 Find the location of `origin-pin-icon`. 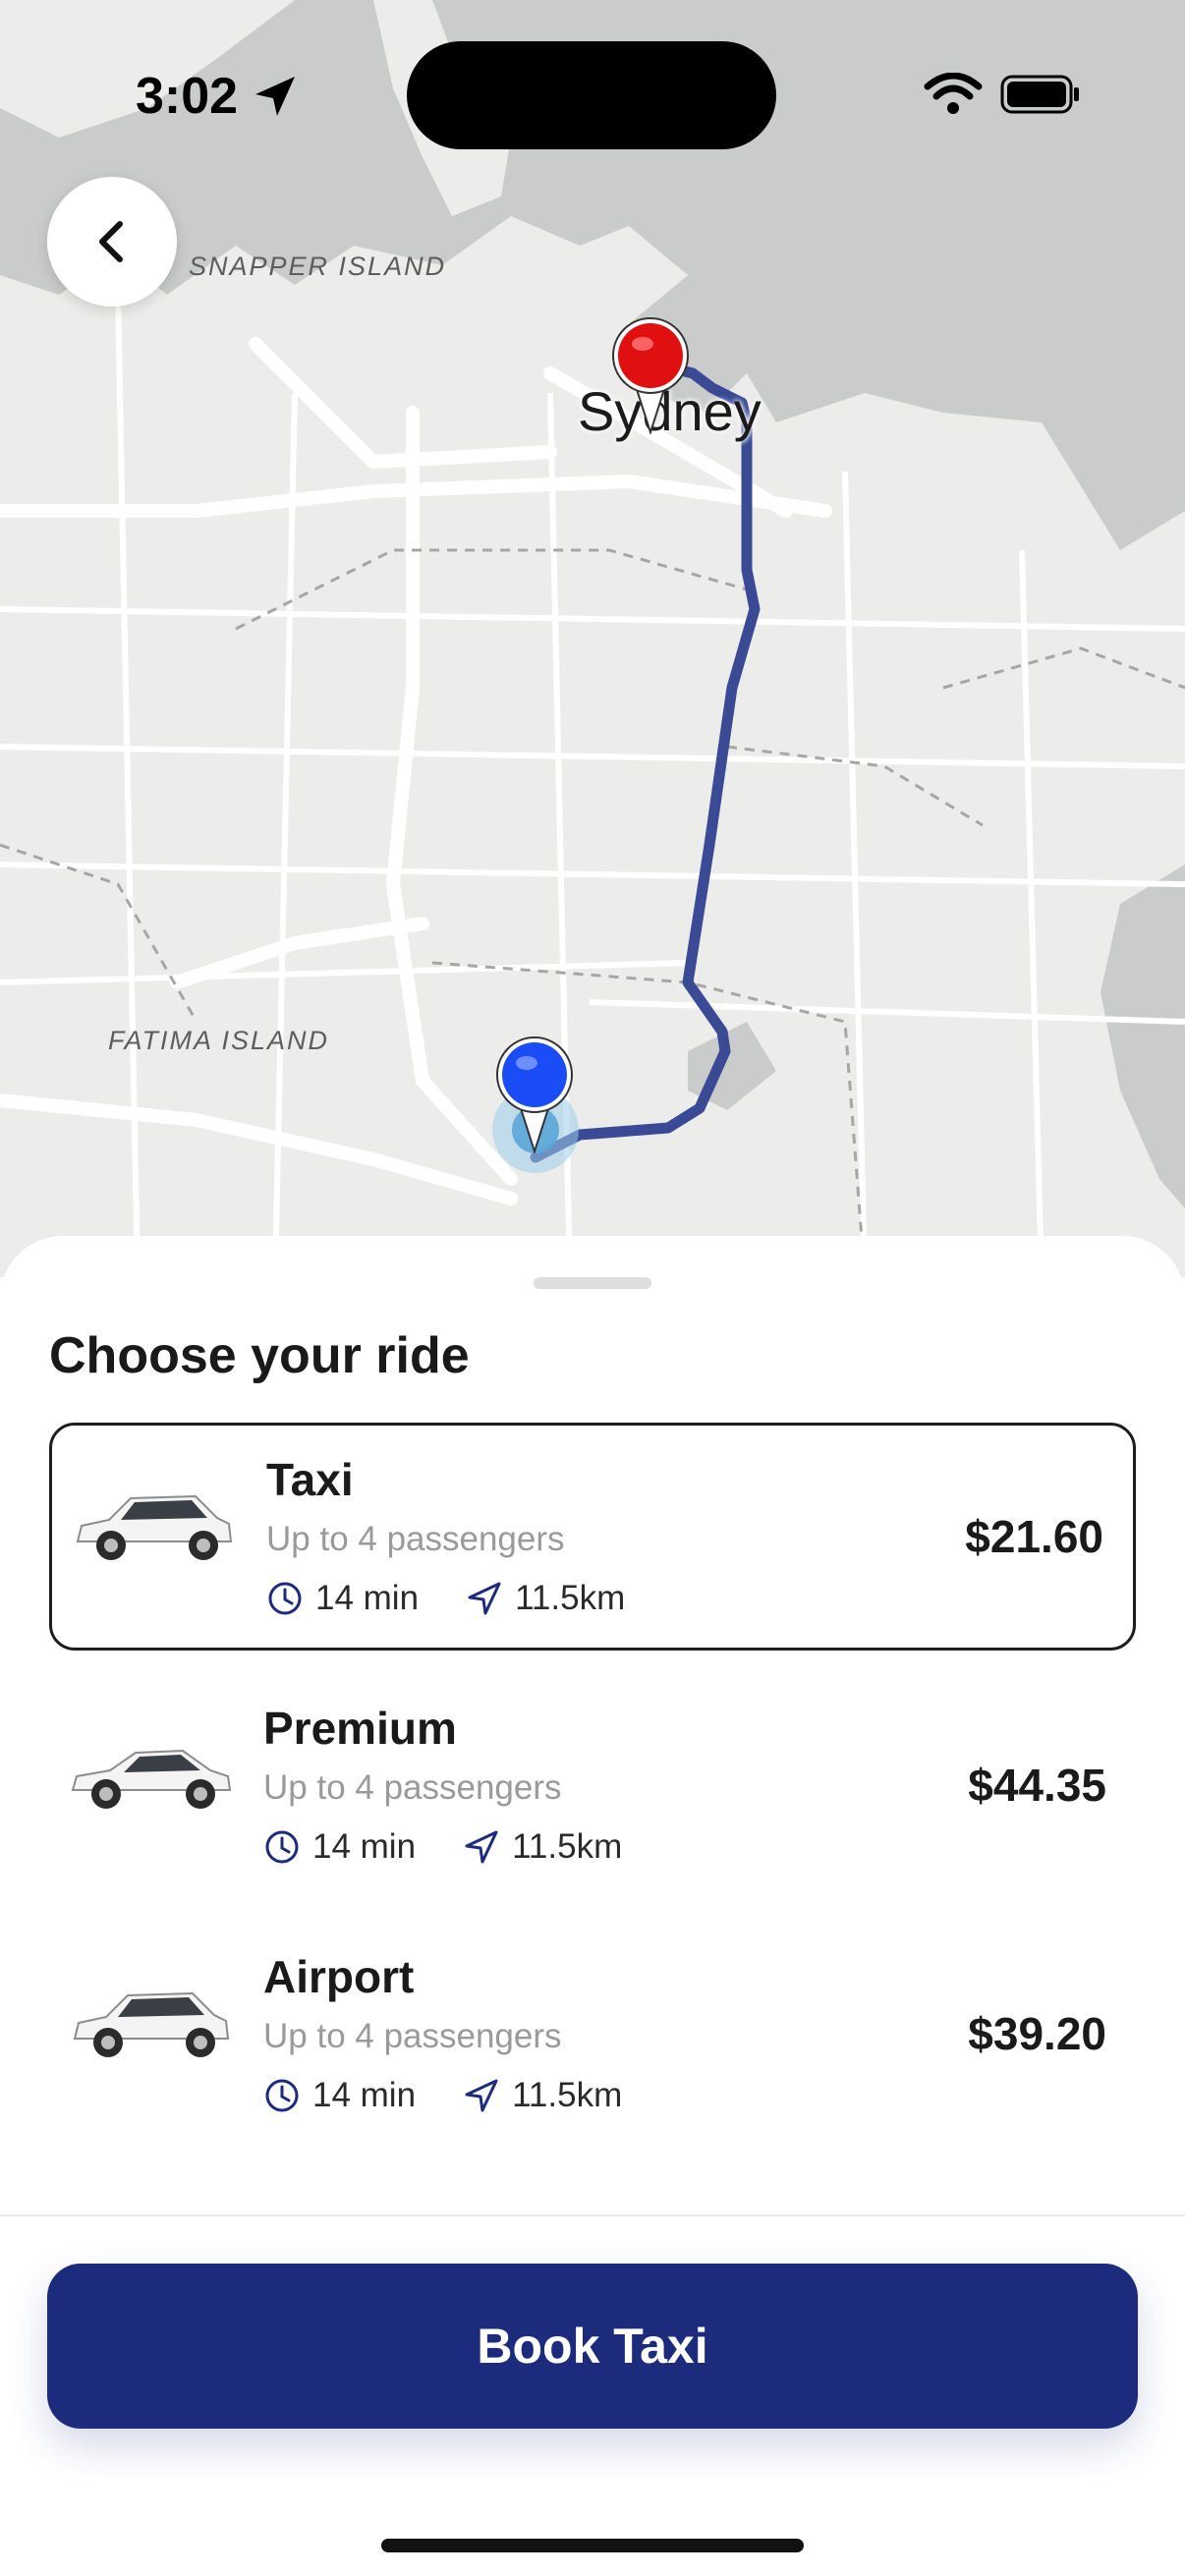

origin-pin-icon is located at coordinates (534, 1094).